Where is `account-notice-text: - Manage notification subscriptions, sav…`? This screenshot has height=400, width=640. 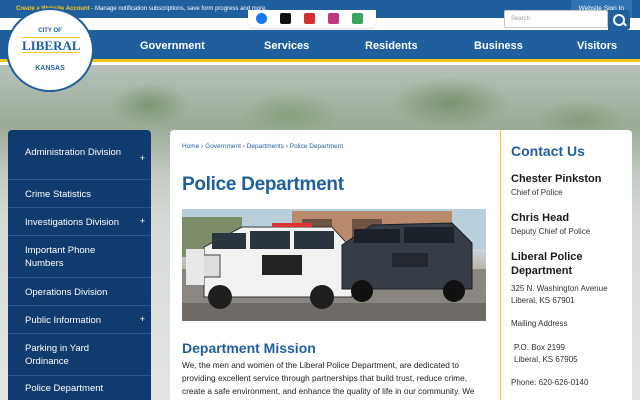
account-notice-text: - Manage notification subscriptions, sav… is located at coordinates (178, 9).